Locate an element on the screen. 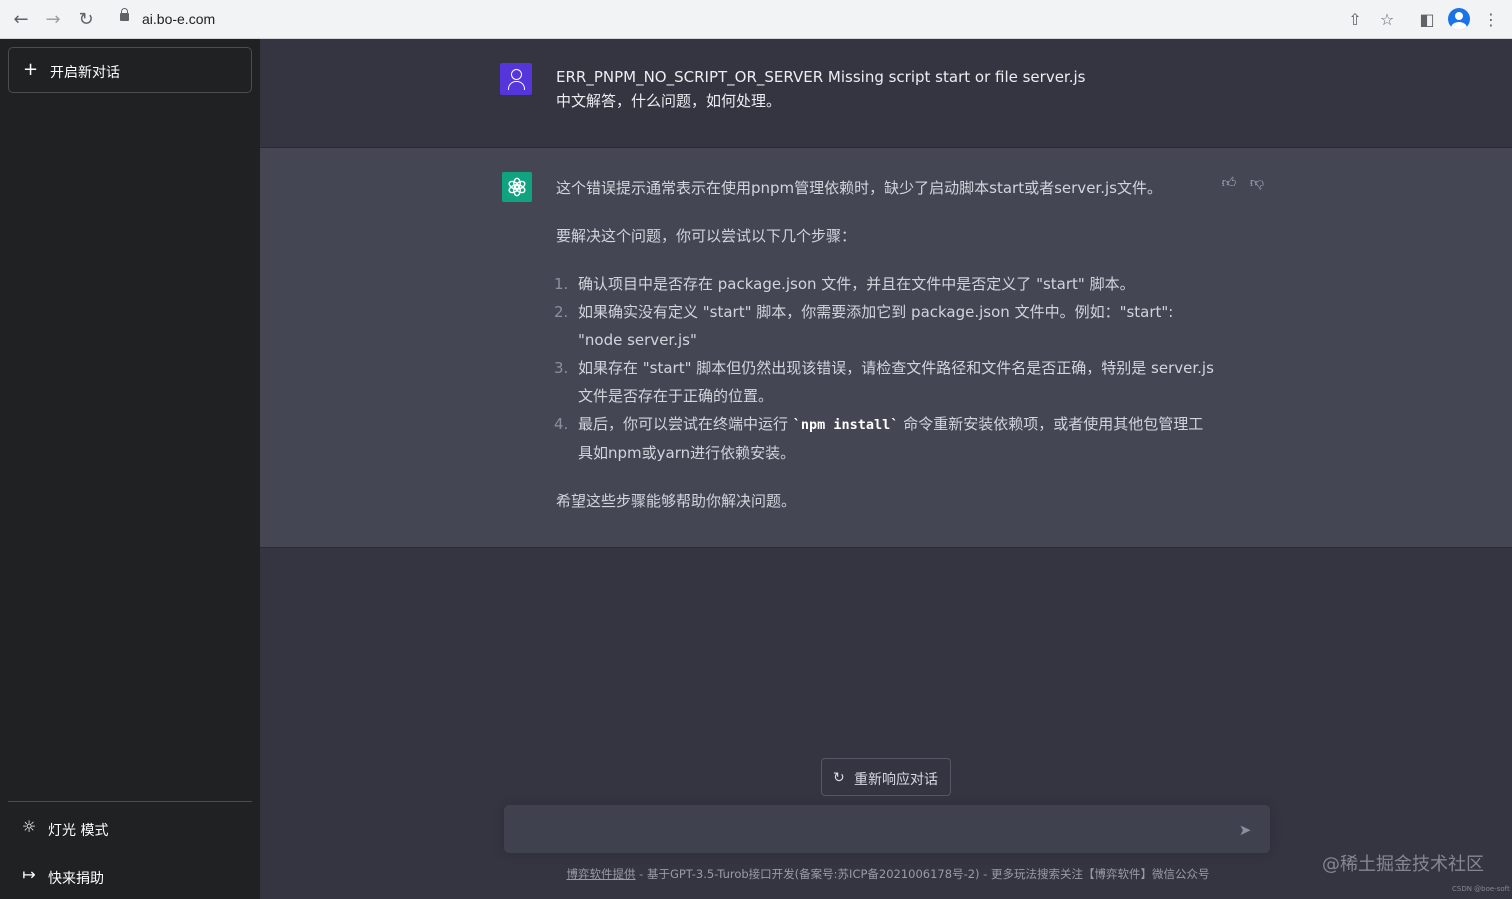  list-number: 3. is located at coordinates (561, 368).